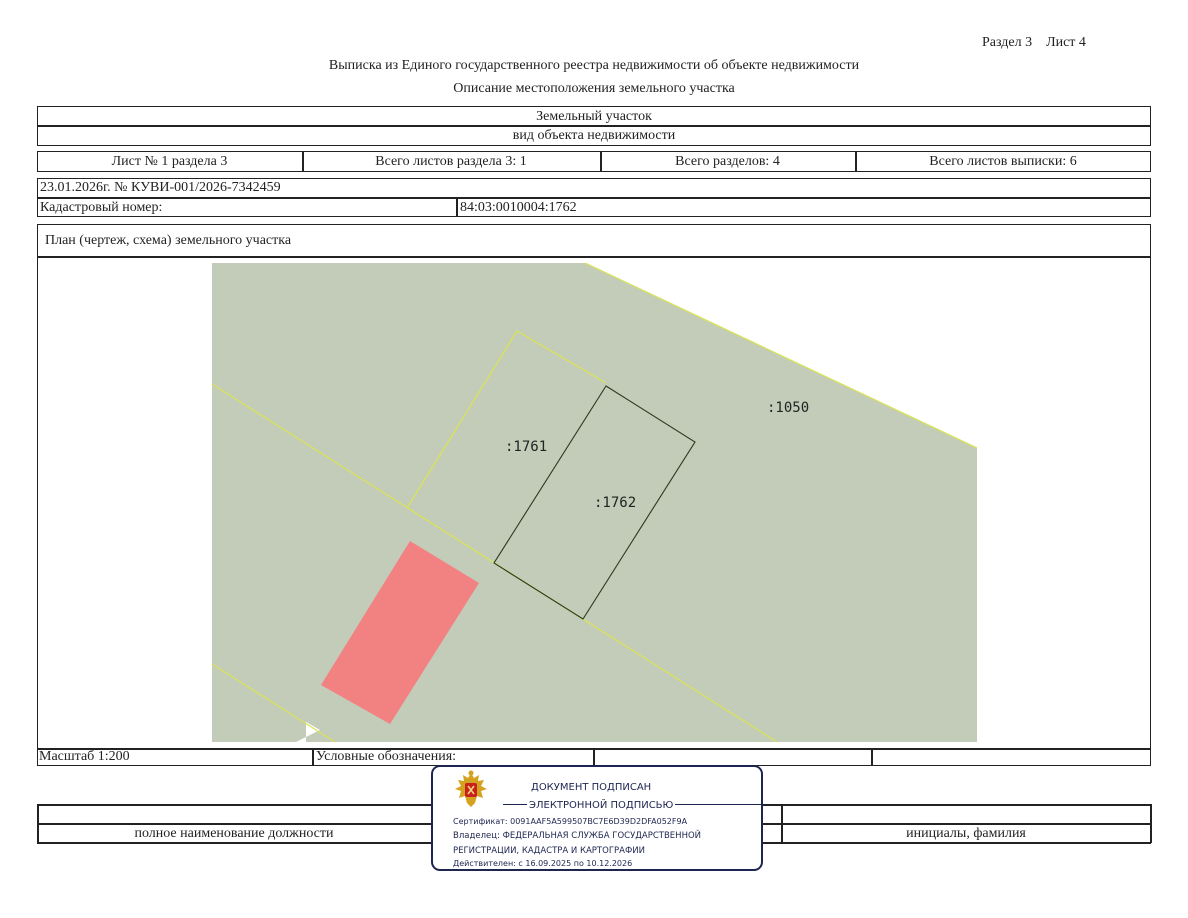 The width and height of the screenshot is (1188, 918). What do you see at coordinates (788, 408) in the screenshot?
I see `parcel-label-1050: :1050` at bounding box center [788, 408].